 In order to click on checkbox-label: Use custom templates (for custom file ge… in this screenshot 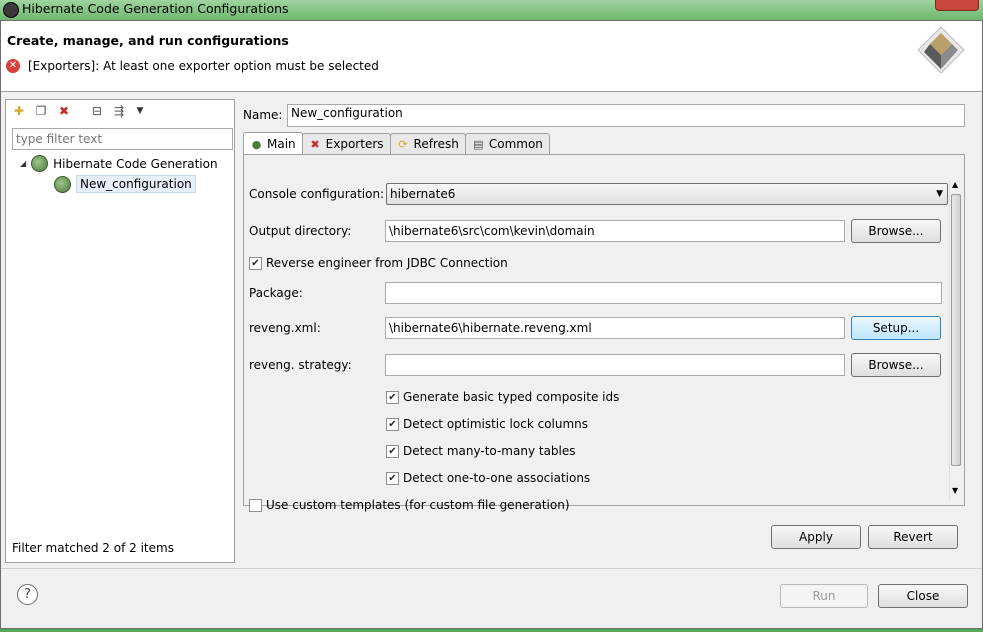, I will do `click(418, 505)`.